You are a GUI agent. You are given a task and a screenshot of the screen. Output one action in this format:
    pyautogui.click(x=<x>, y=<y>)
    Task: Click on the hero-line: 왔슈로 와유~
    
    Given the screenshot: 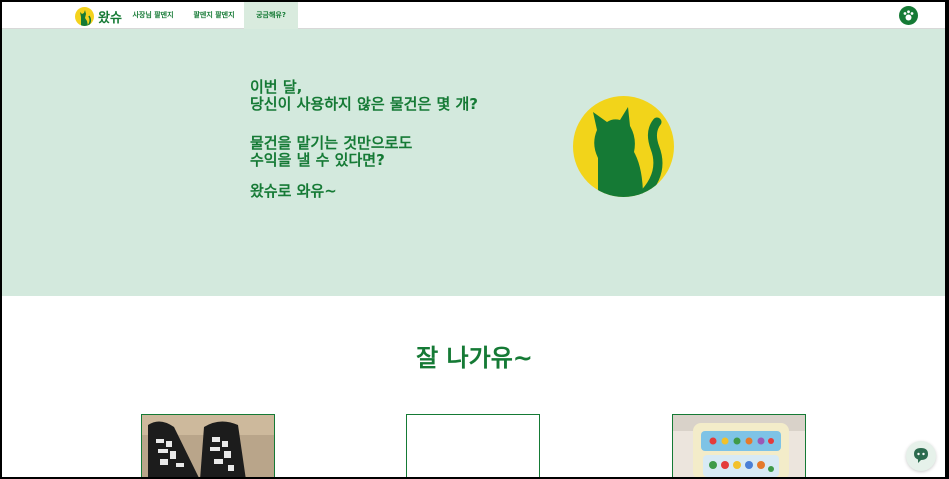 What is the action you would take?
    pyautogui.click(x=293, y=191)
    